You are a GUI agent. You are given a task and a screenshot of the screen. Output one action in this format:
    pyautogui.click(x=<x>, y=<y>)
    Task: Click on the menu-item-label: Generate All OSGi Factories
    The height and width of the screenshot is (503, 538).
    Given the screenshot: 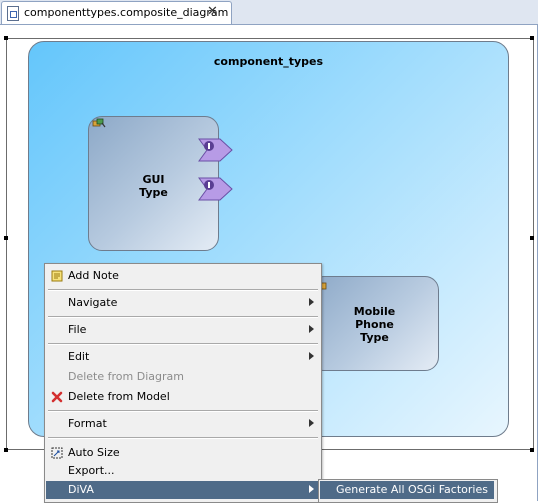 What is the action you would take?
    pyautogui.click(x=412, y=489)
    